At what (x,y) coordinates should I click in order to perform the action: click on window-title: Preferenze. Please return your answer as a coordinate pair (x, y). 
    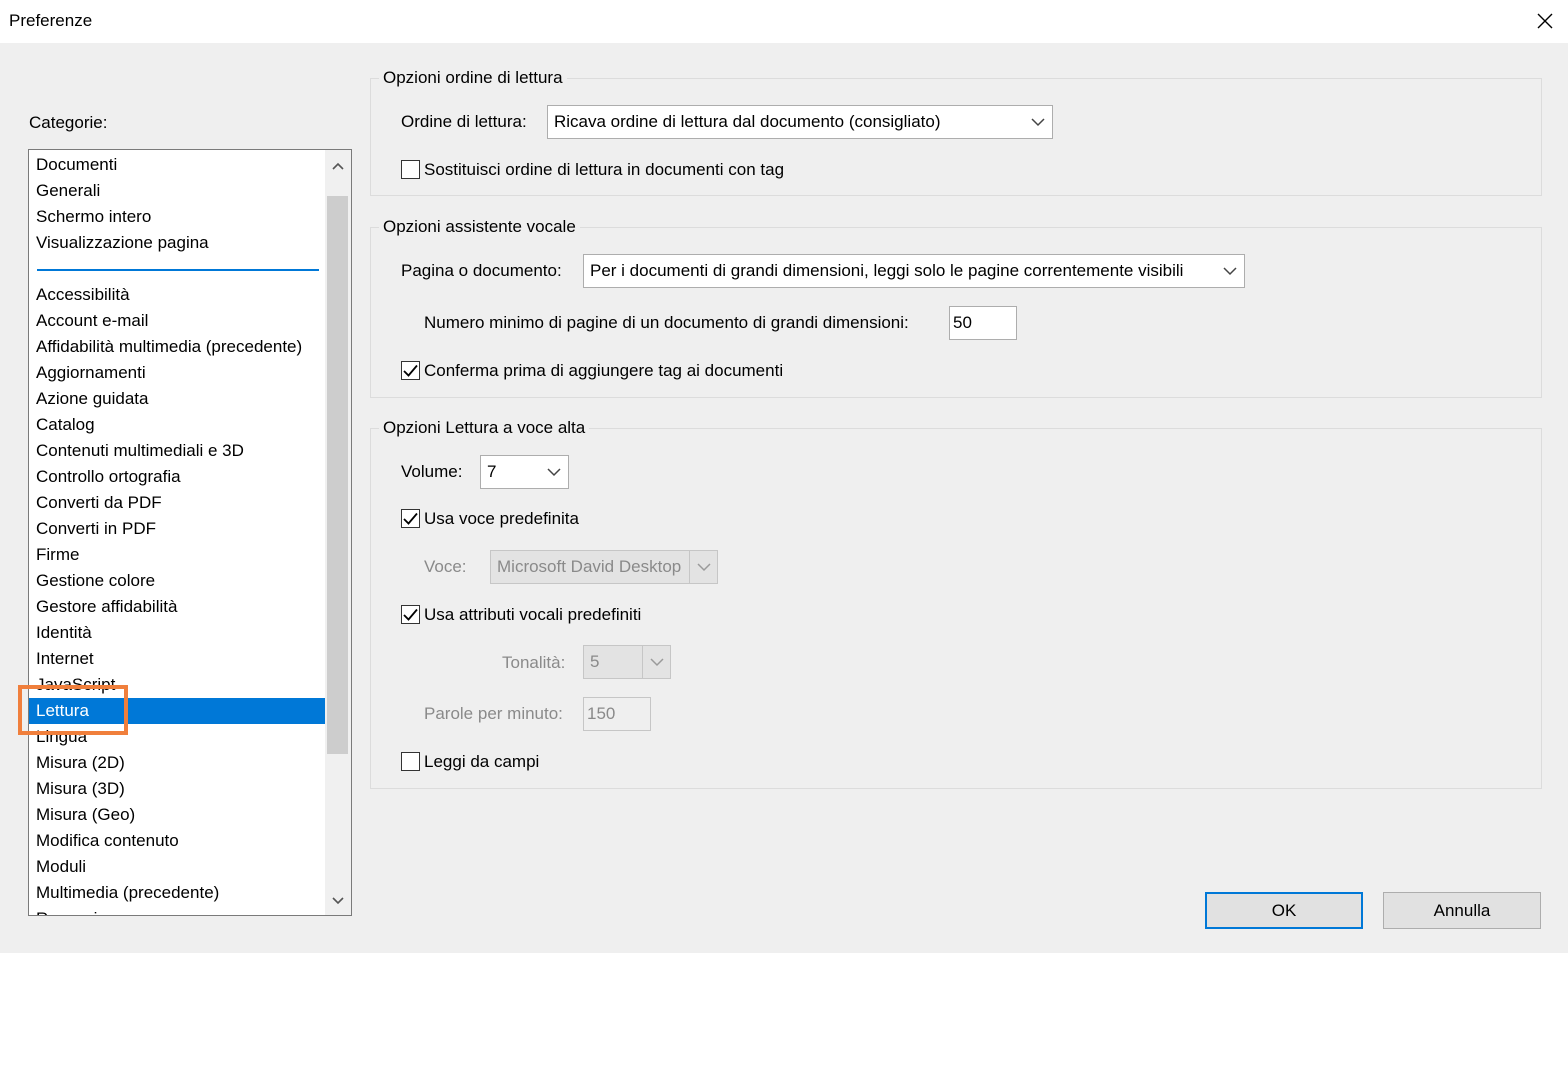
    Looking at the image, I should click on (51, 20).